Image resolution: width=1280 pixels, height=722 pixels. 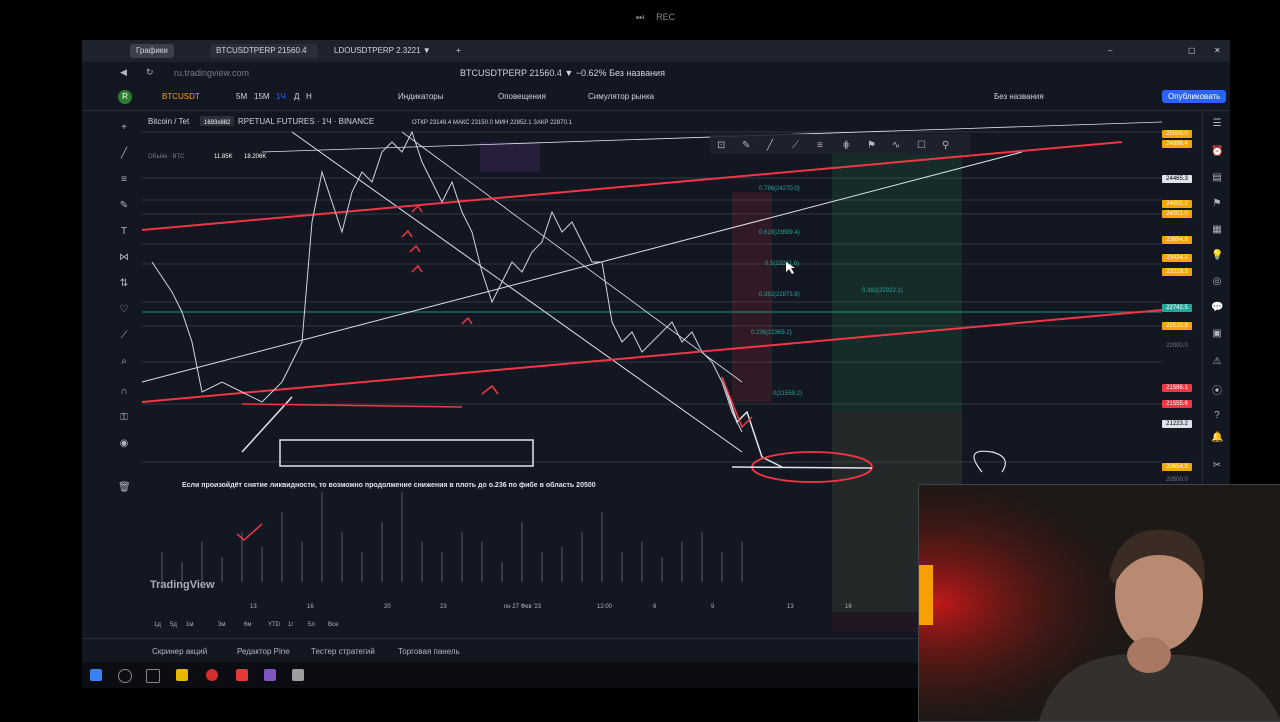 What do you see at coordinates (1110, 51) in the screenshot?
I see `minimize-button: –` at bounding box center [1110, 51].